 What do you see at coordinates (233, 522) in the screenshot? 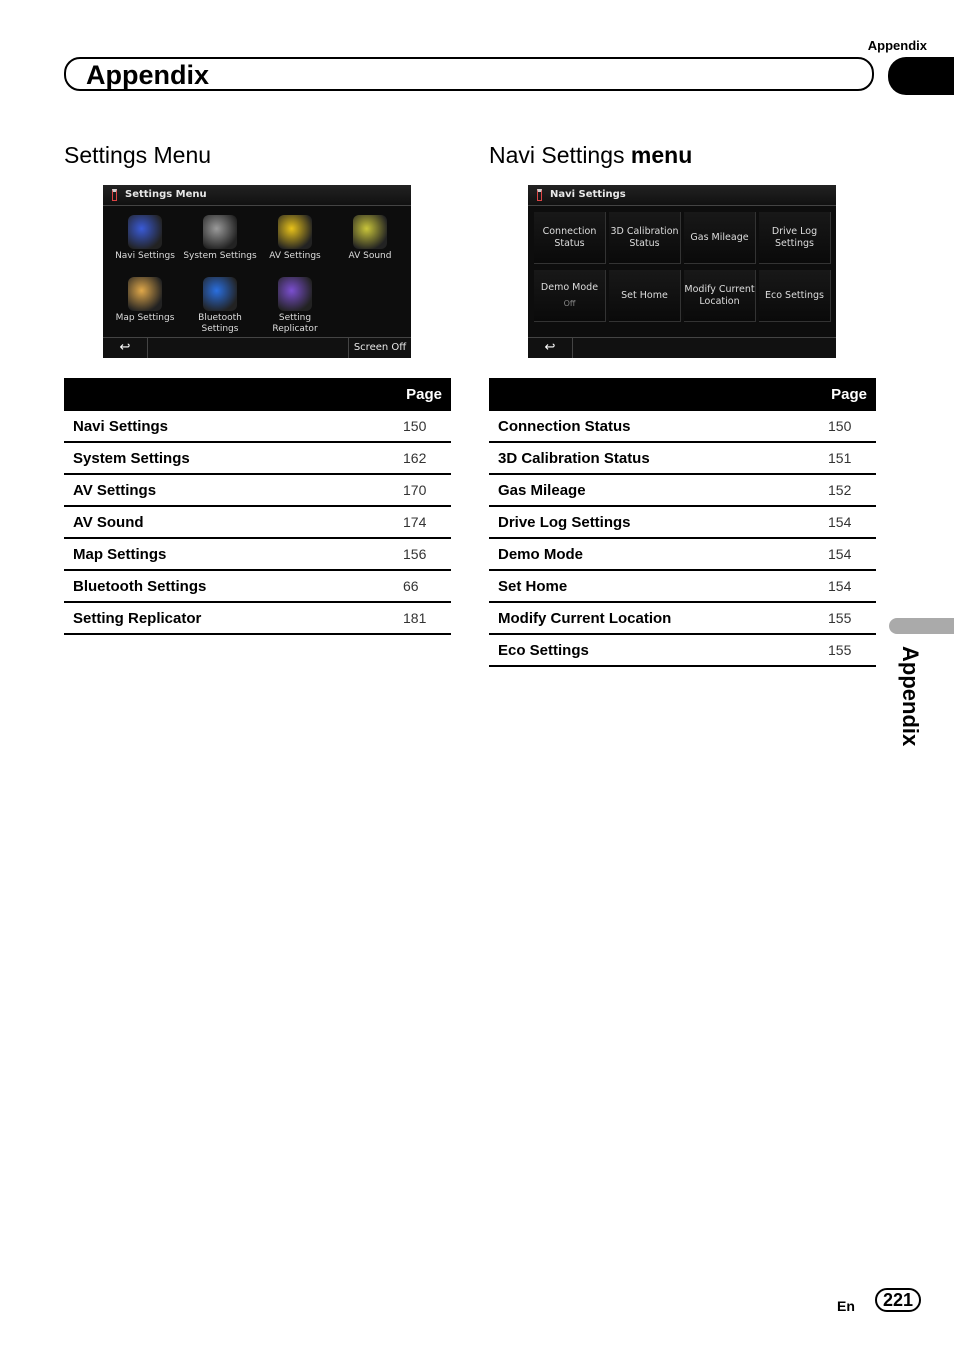
I see `row-label: AV Sound` at bounding box center [233, 522].